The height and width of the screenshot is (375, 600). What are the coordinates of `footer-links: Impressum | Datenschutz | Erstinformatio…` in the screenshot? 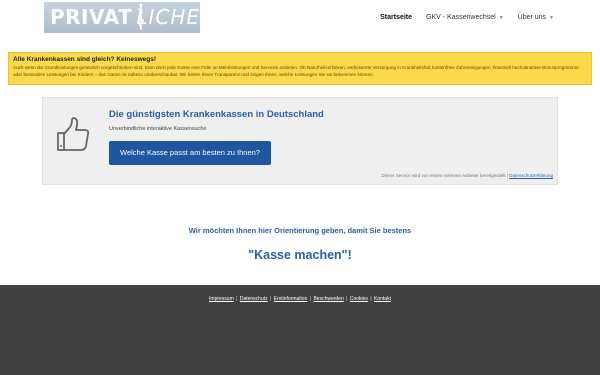 It's located at (300, 299).